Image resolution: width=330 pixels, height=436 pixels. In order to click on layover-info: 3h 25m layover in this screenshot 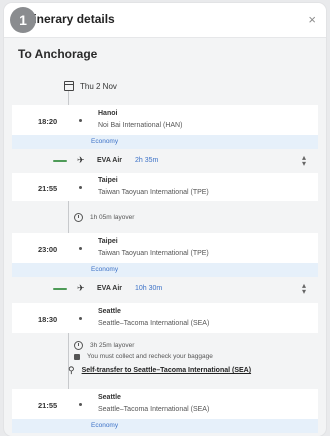, I will do `click(104, 345)`.